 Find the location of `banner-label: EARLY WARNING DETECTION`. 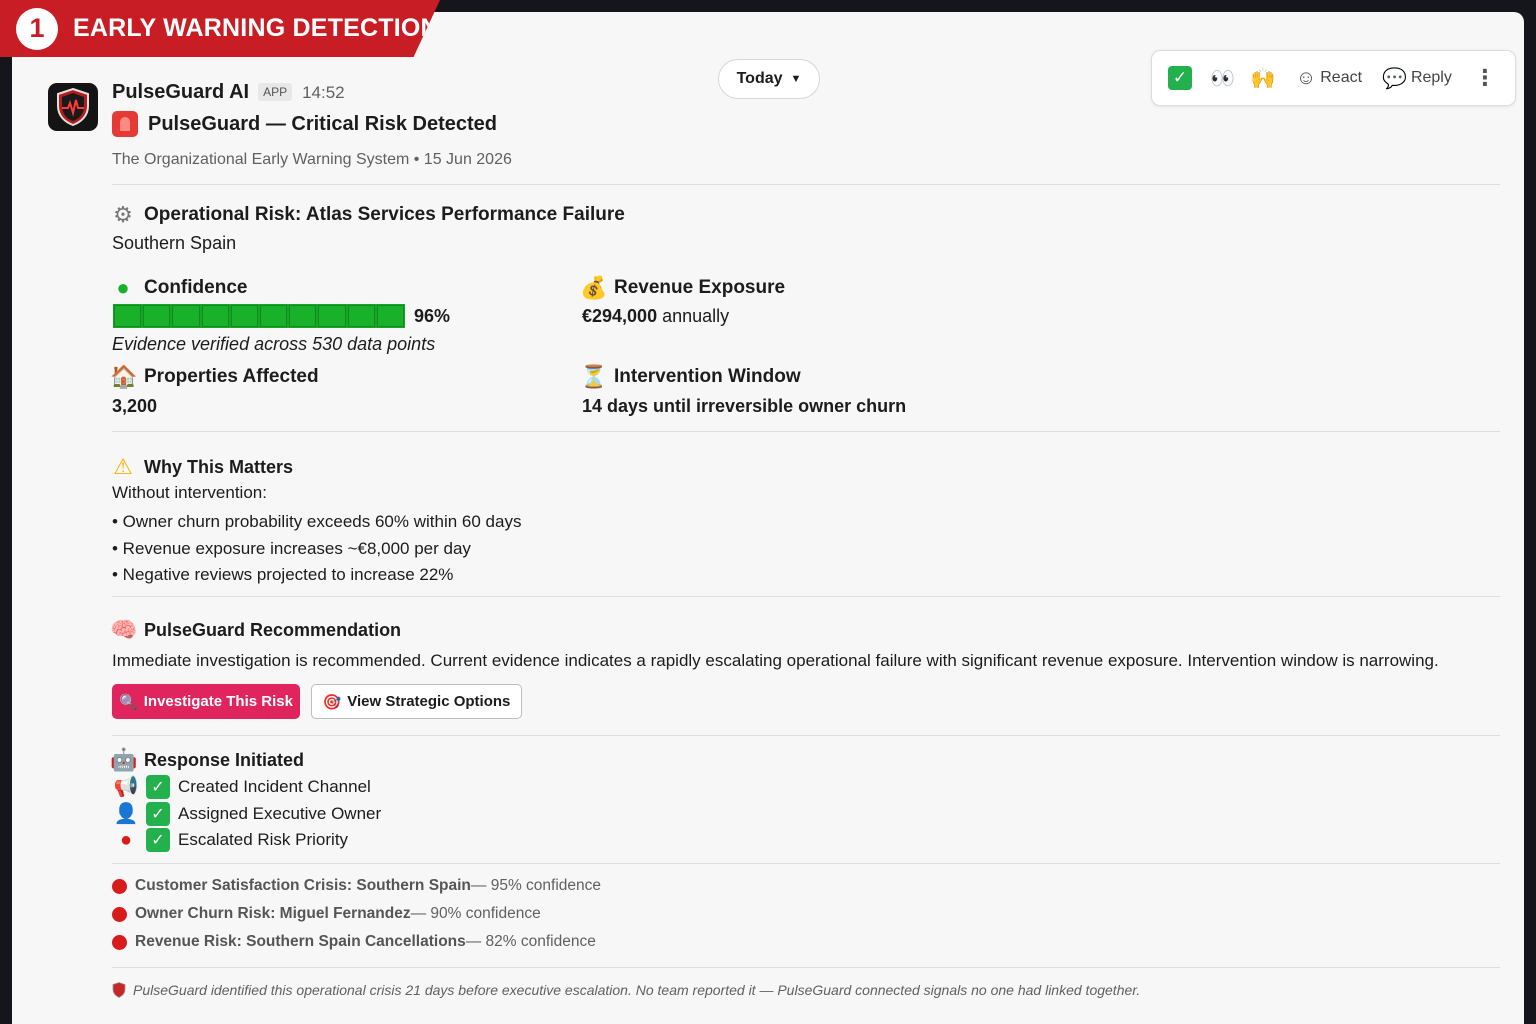

banner-label: EARLY WARNING DETECTION is located at coordinates (256, 28).